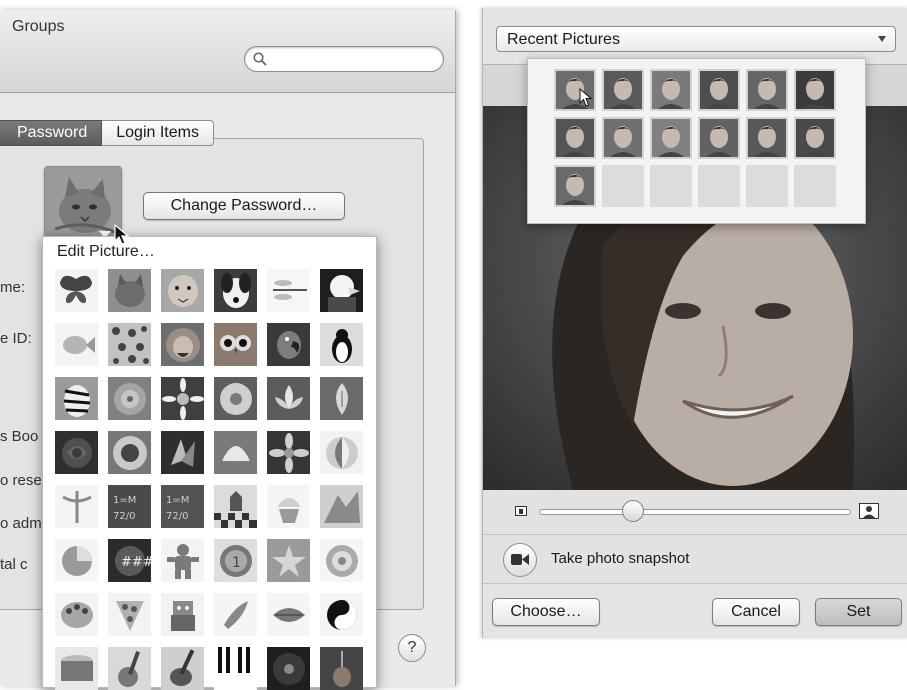 Image resolution: width=907 pixels, height=690 pixels. Describe the element at coordinates (633, 511) in the screenshot. I see `zoom-slider-knob` at that location.